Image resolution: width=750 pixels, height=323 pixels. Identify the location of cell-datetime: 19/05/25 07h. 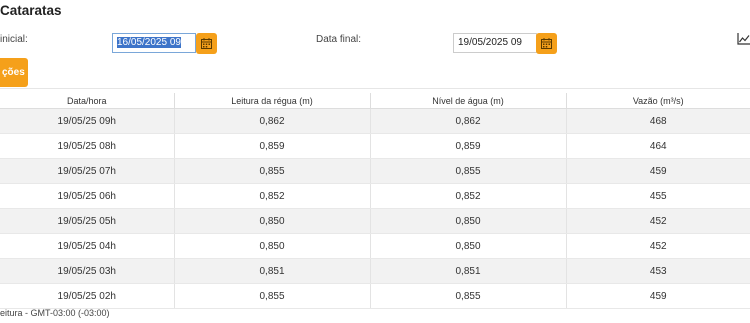
(87, 171).